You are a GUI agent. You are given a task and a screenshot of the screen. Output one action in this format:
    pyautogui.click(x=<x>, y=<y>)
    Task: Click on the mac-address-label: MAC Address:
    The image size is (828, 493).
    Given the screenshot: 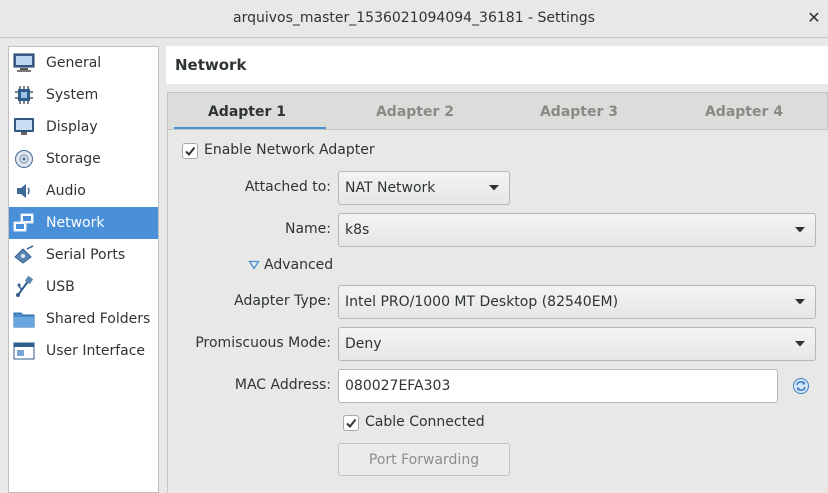 What is the action you would take?
    pyautogui.click(x=282, y=385)
    